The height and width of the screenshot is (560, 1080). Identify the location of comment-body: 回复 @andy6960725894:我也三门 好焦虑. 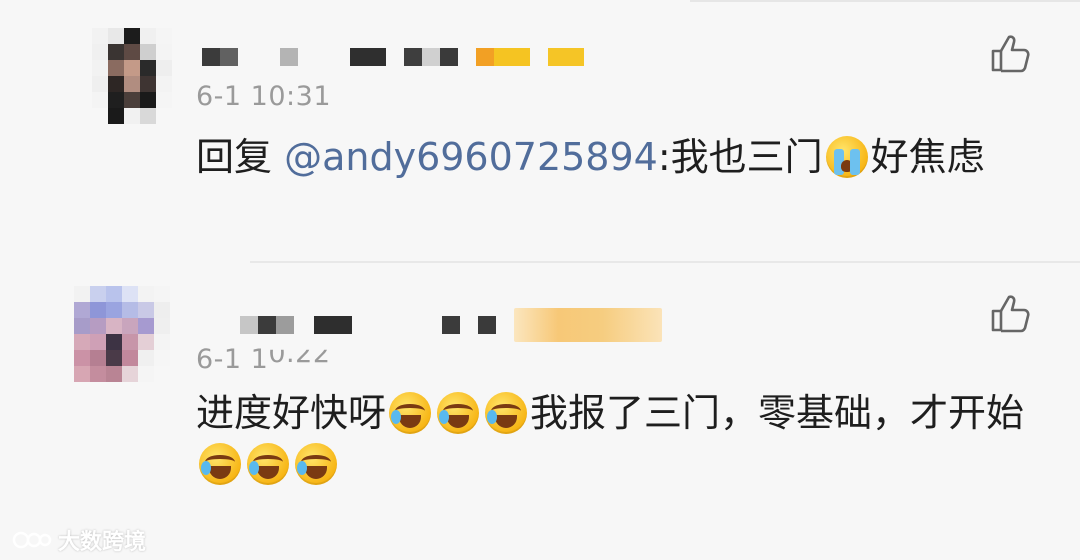
(616, 157).